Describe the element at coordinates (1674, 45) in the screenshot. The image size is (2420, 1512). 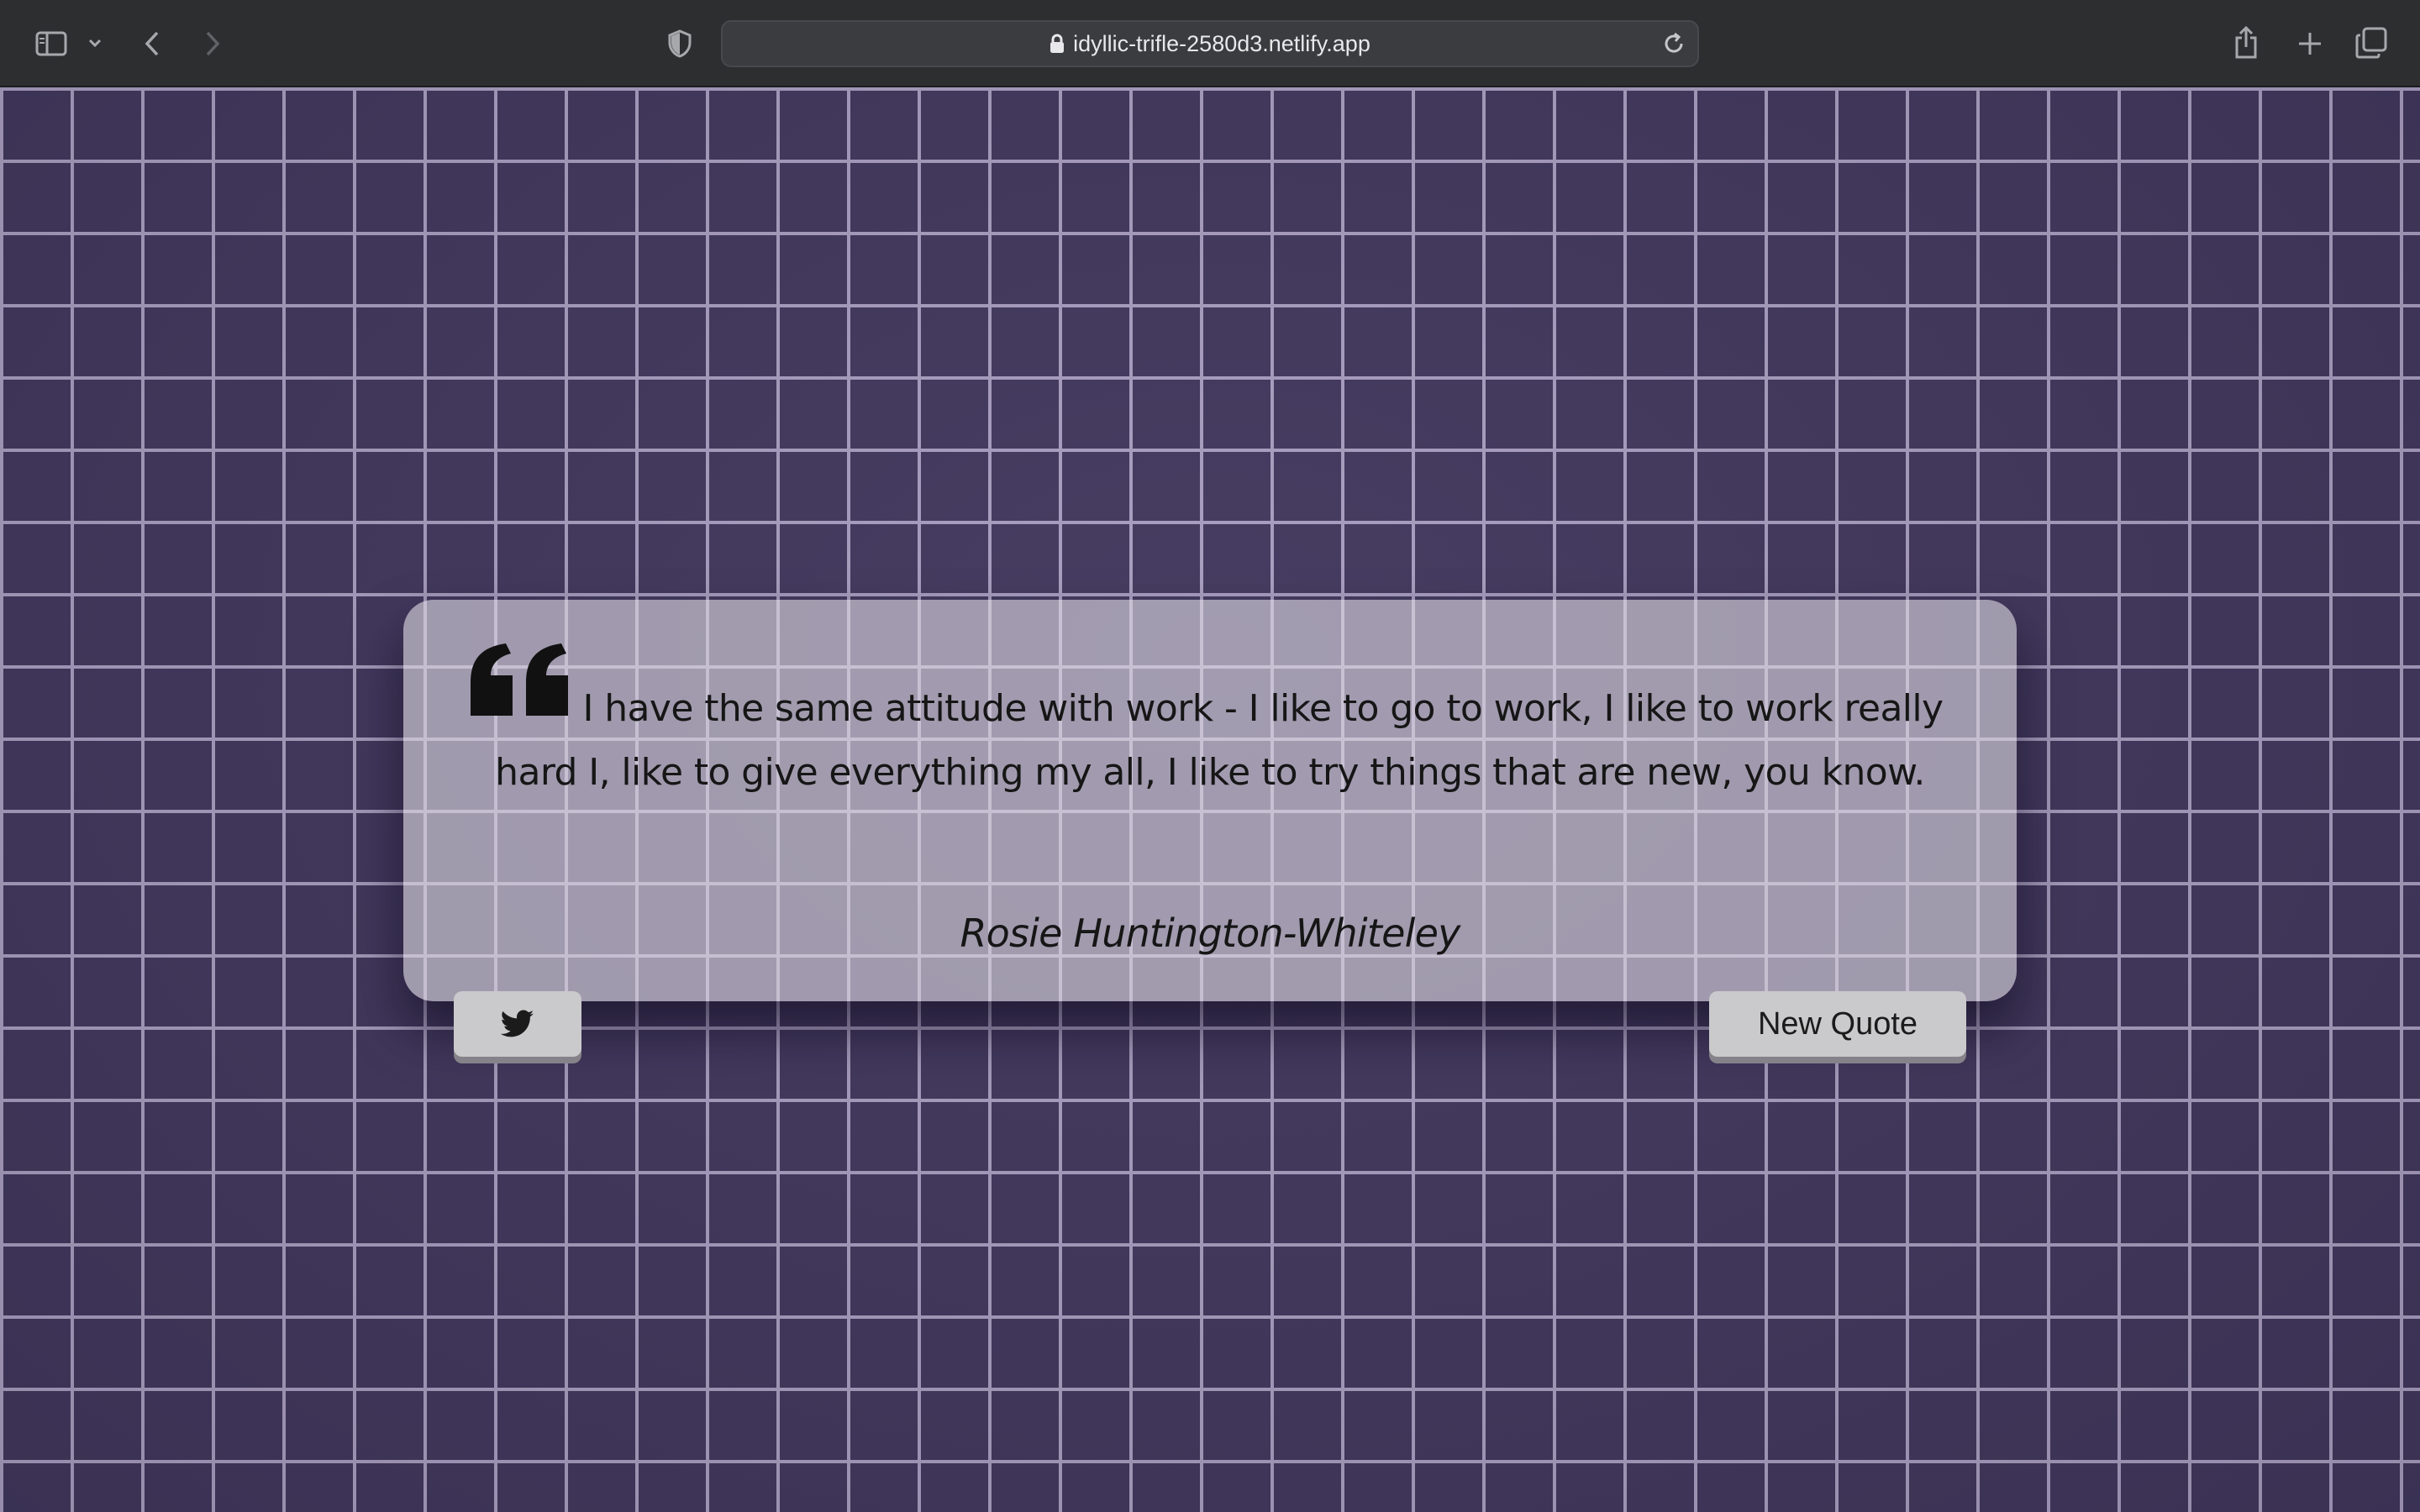
I see `reload-icon` at that location.